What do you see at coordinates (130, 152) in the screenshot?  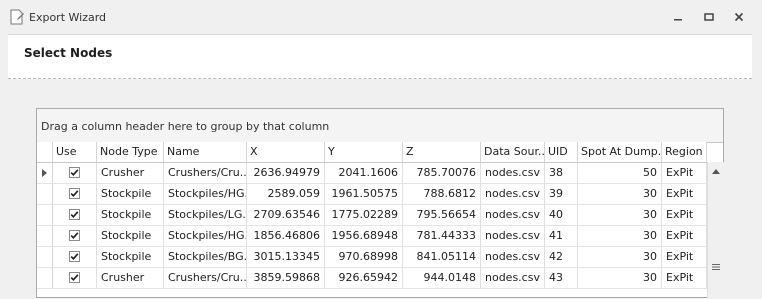 I see `column-header-node-type: Node Type` at bounding box center [130, 152].